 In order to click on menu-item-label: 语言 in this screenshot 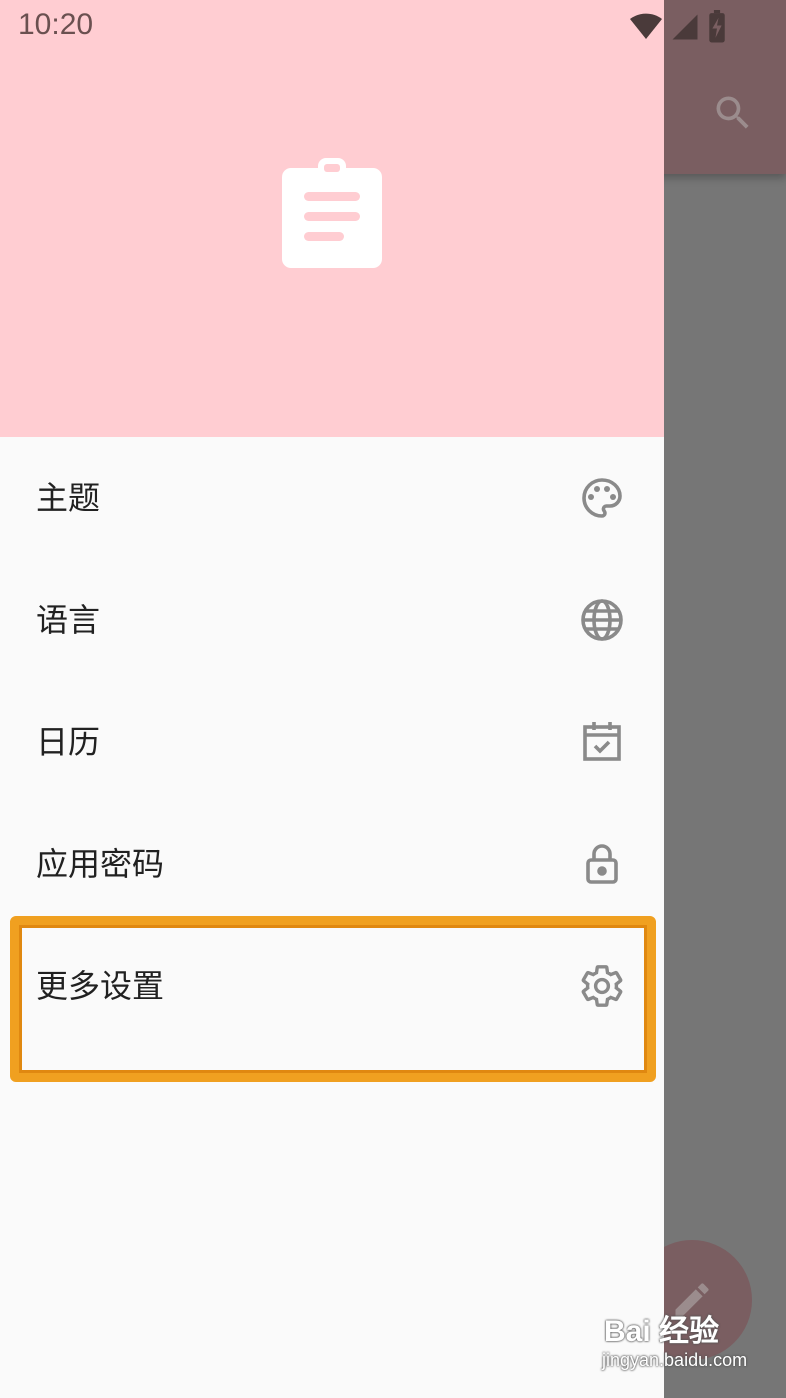, I will do `click(68, 620)`.